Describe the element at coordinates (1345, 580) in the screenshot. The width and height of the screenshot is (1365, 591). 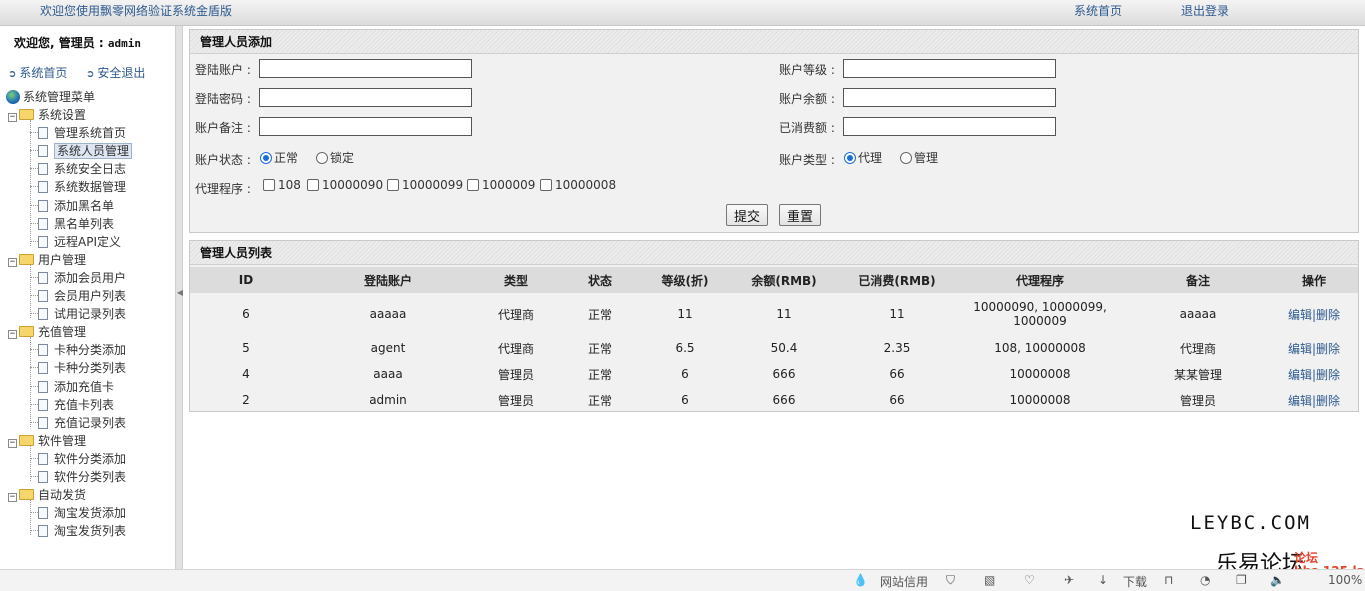
I see `zoom-level: 100%` at that location.